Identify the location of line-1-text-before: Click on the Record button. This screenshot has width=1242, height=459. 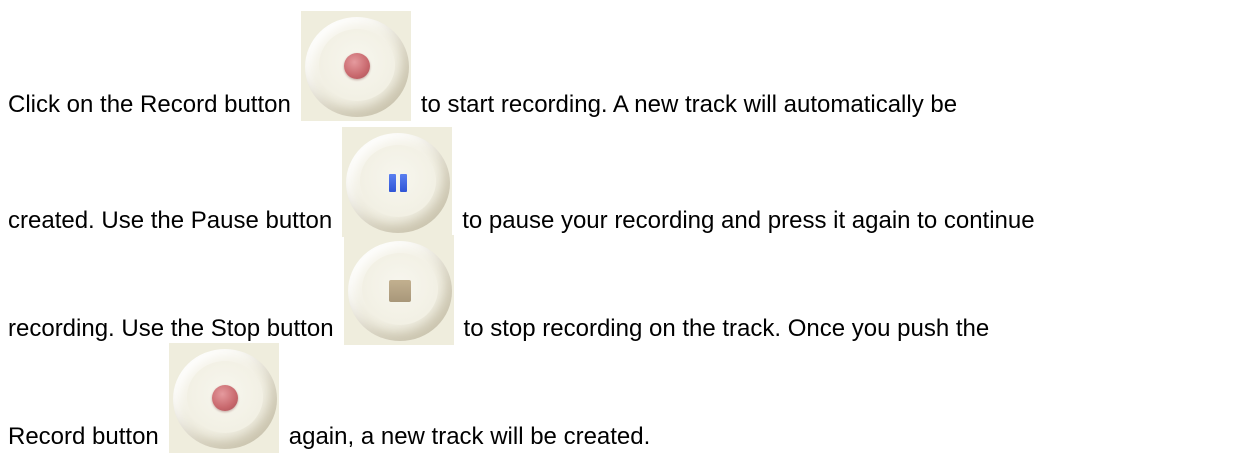
(149, 104).